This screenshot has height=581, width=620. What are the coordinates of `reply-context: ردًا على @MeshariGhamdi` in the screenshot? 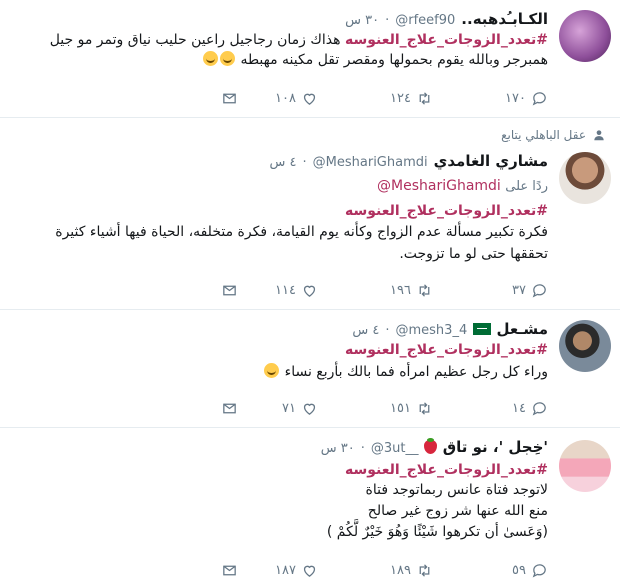 It's located at (278, 186).